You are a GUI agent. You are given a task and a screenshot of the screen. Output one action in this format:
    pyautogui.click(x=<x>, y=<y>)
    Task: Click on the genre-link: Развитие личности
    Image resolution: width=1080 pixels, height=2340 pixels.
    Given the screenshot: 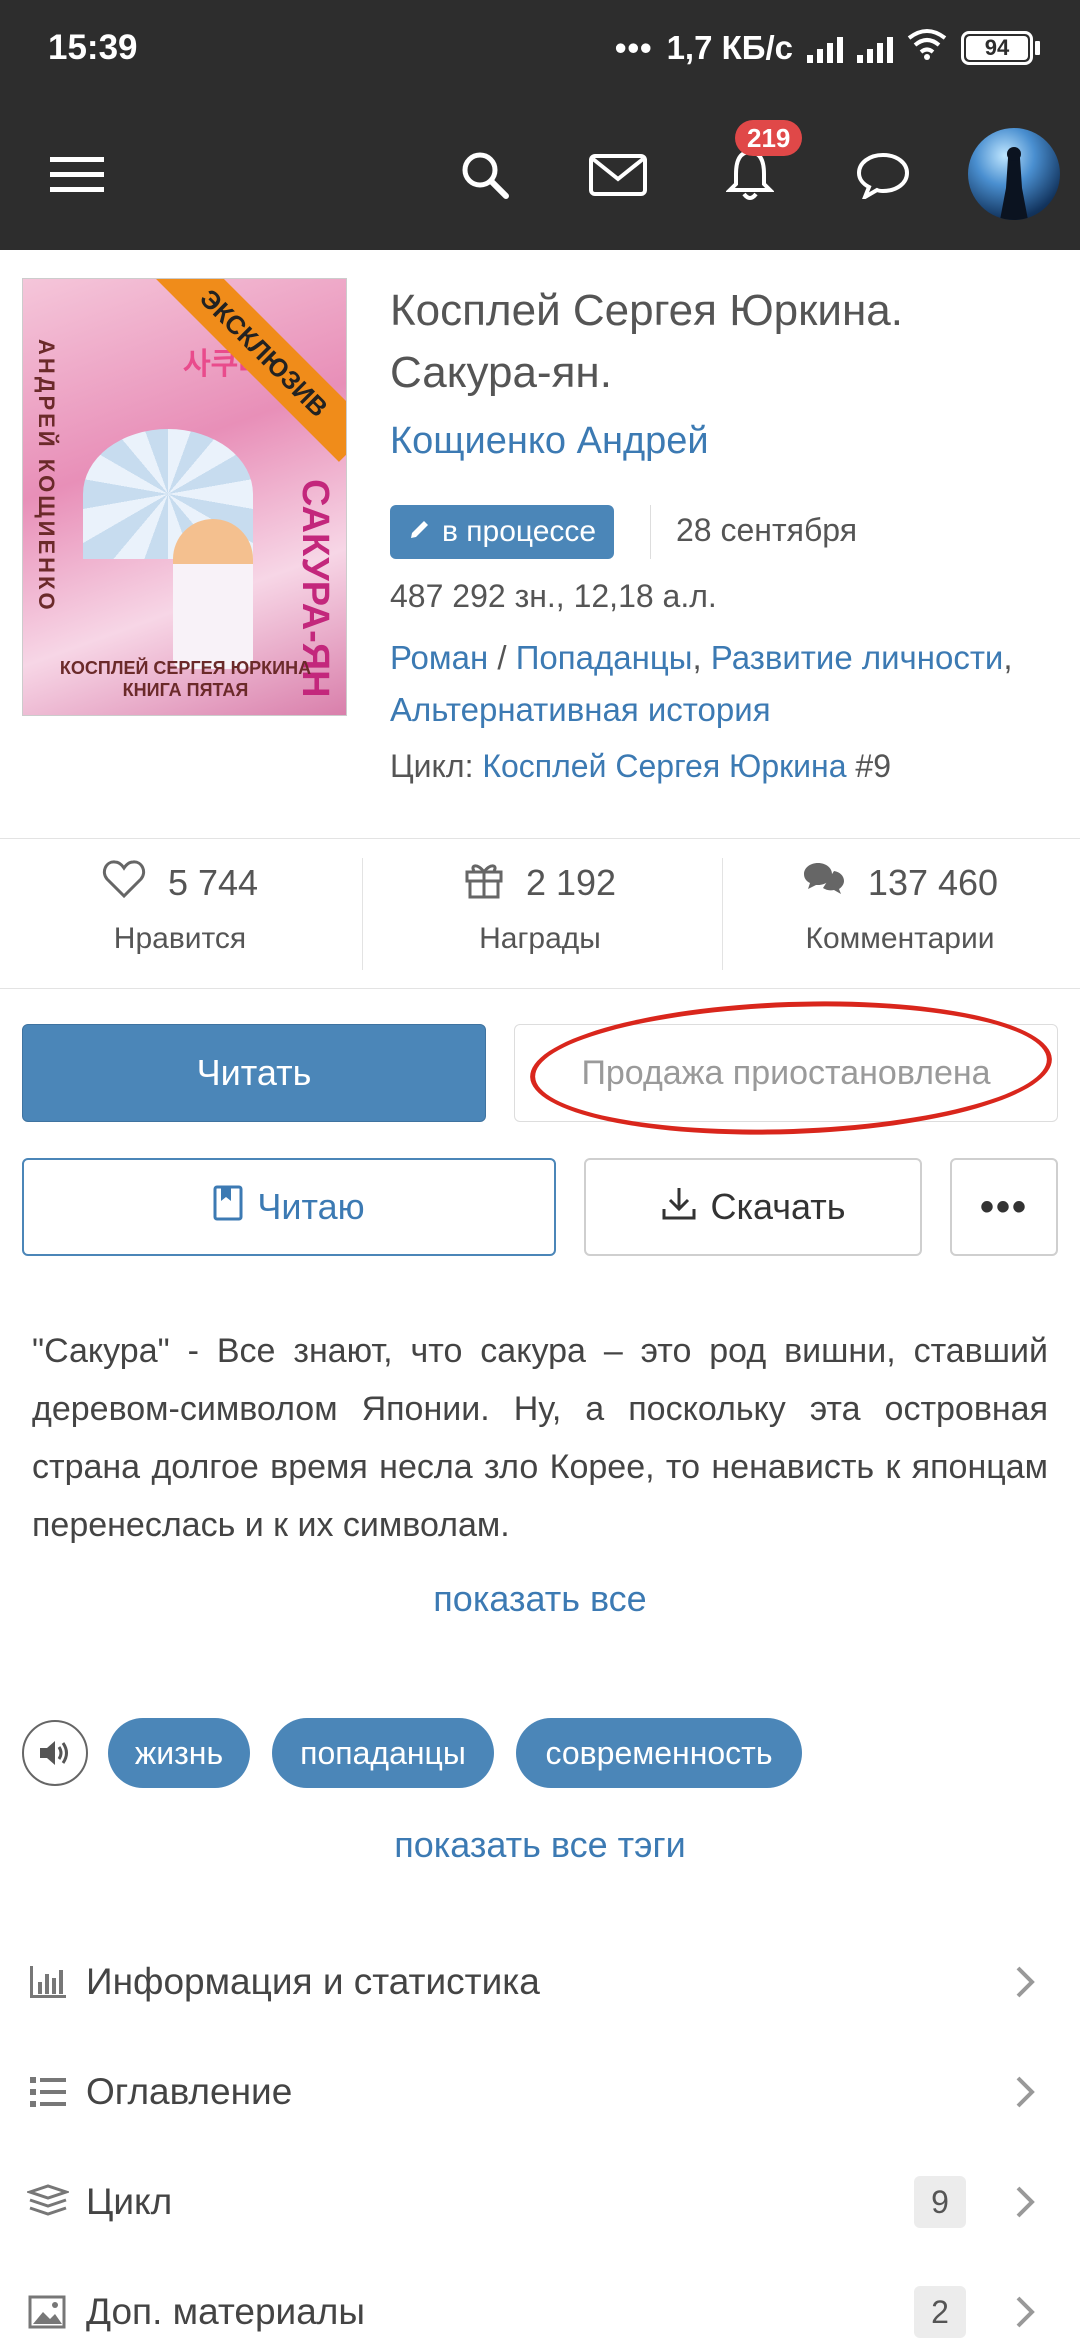 What is the action you would take?
    pyautogui.click(x=857, y=657)
    